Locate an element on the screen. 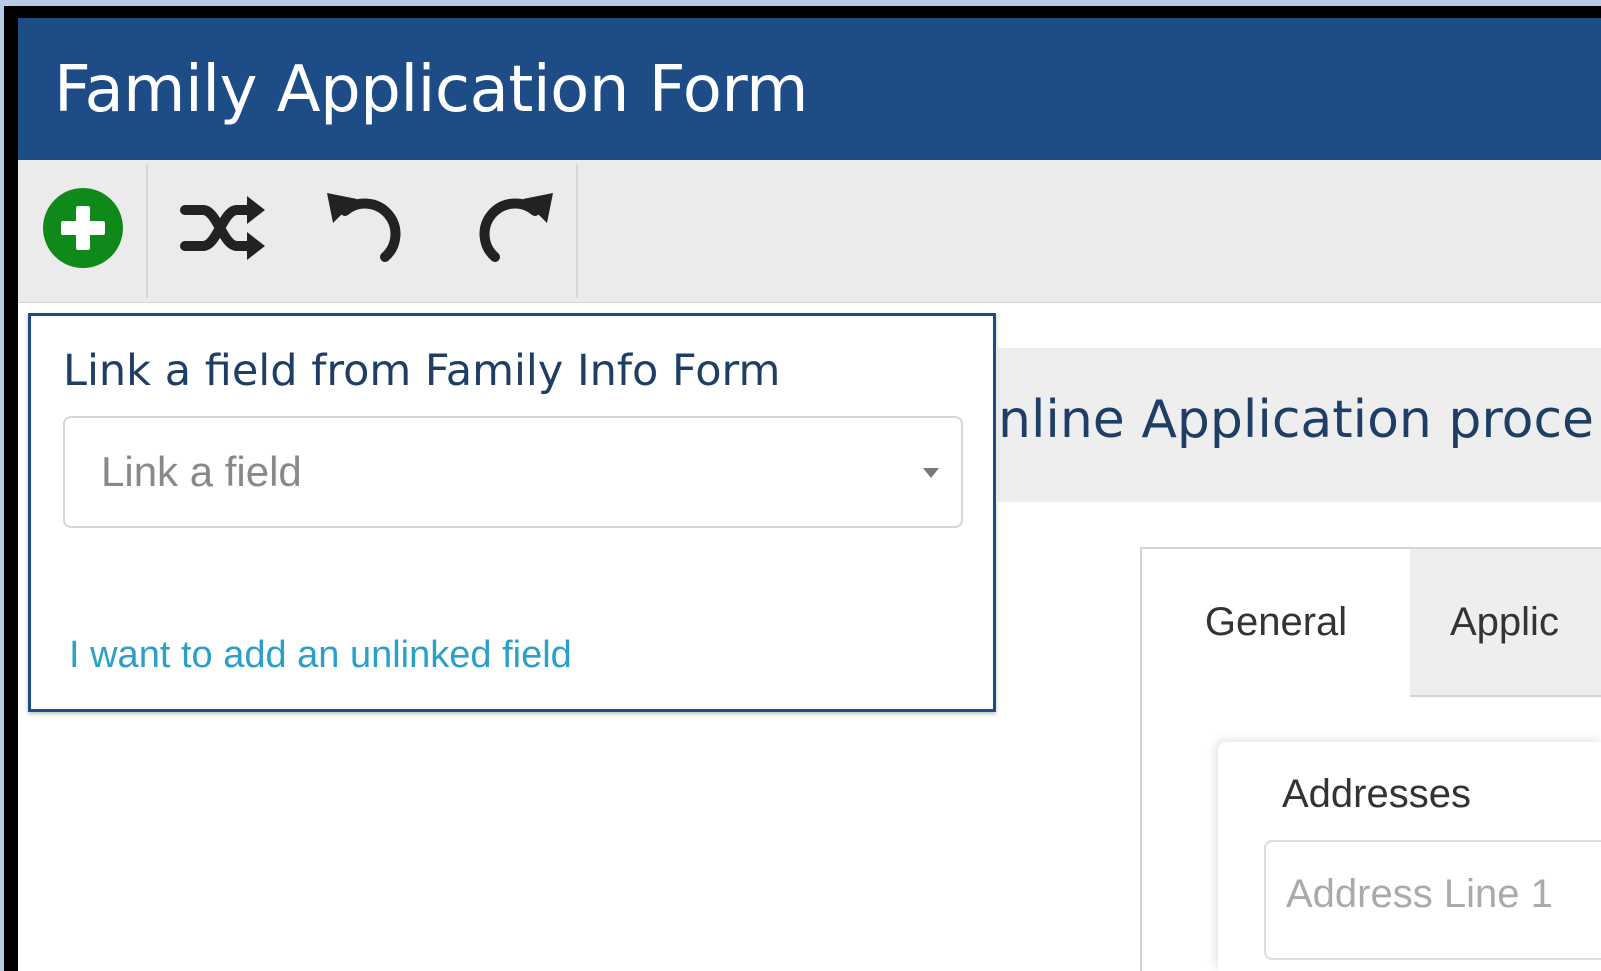 The width and height of the screenshot is (1601, 971). add-unlinked-field-link: I want to add an unlinked field is located at coordinates (320, 655).